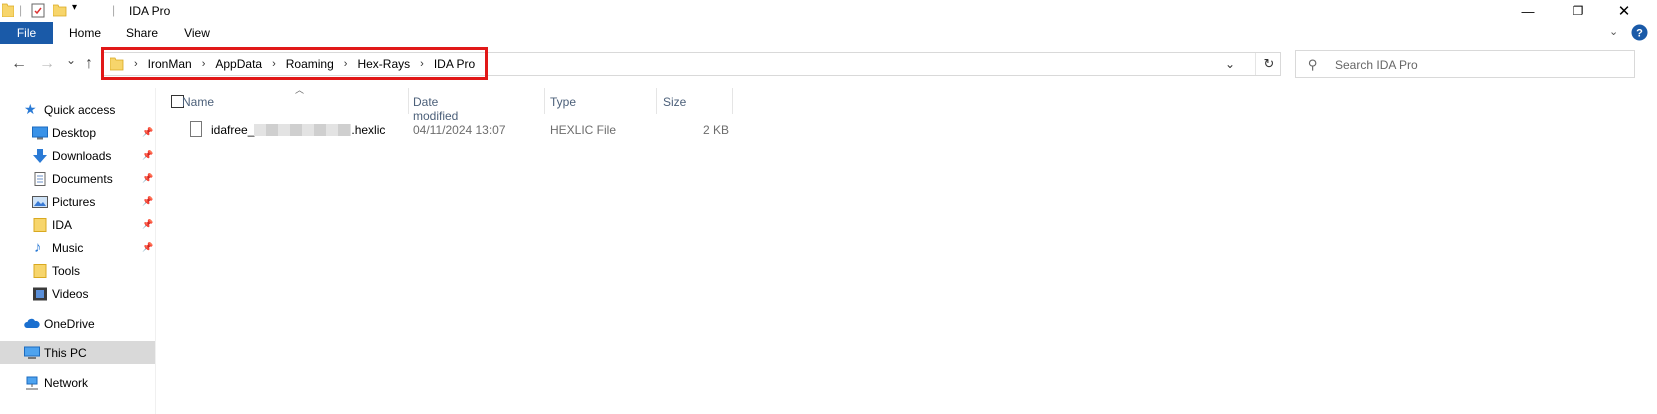  I want to click on sidebar-item-label: Videos, so click(70, 293).